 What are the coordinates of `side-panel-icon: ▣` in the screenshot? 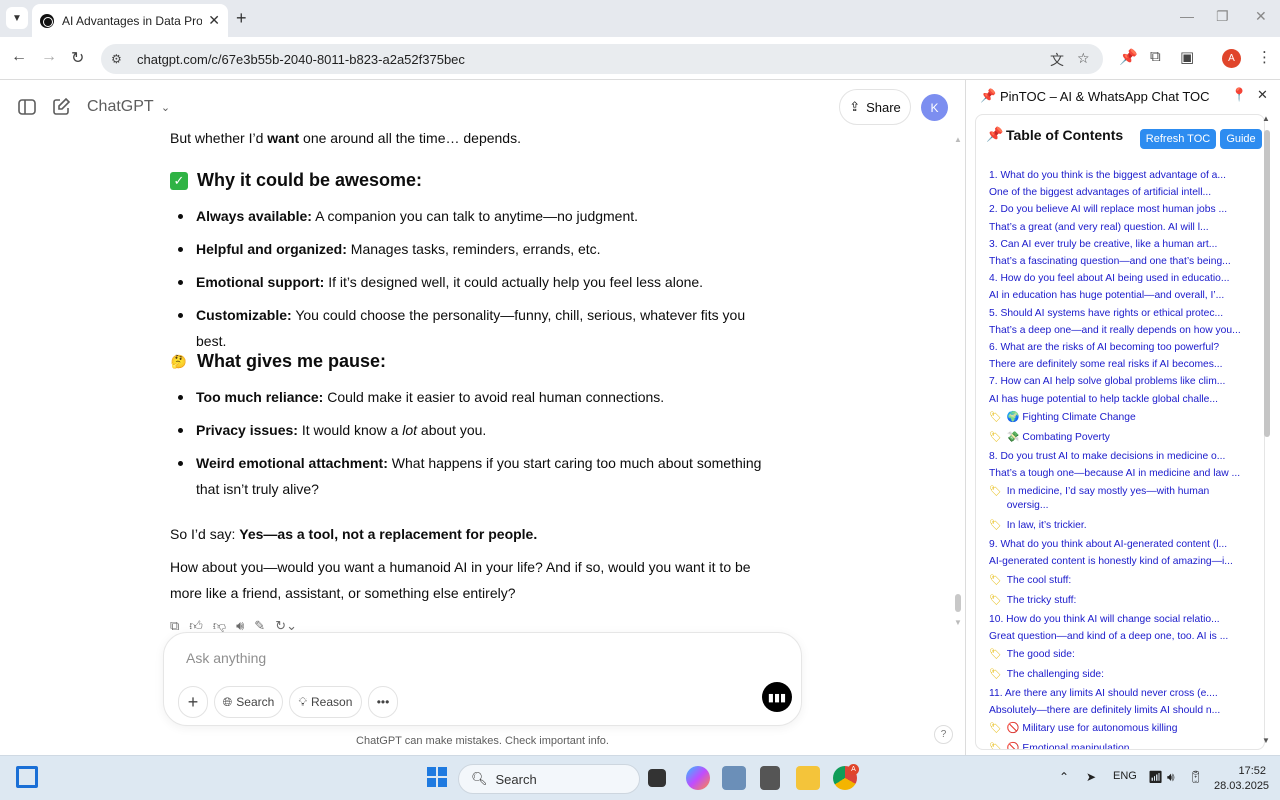 It's located at (1187, 57).